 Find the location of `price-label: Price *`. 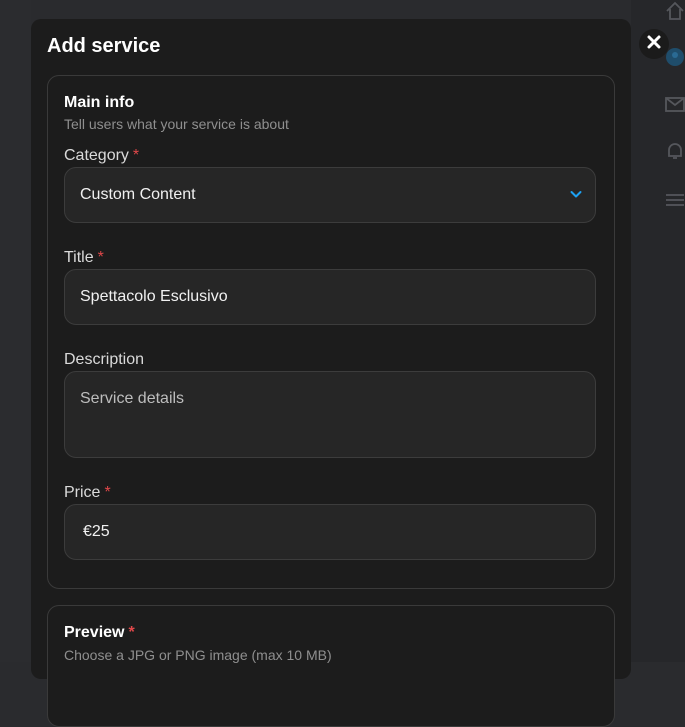

price-label: Price * is located at coordinates (87, 492).